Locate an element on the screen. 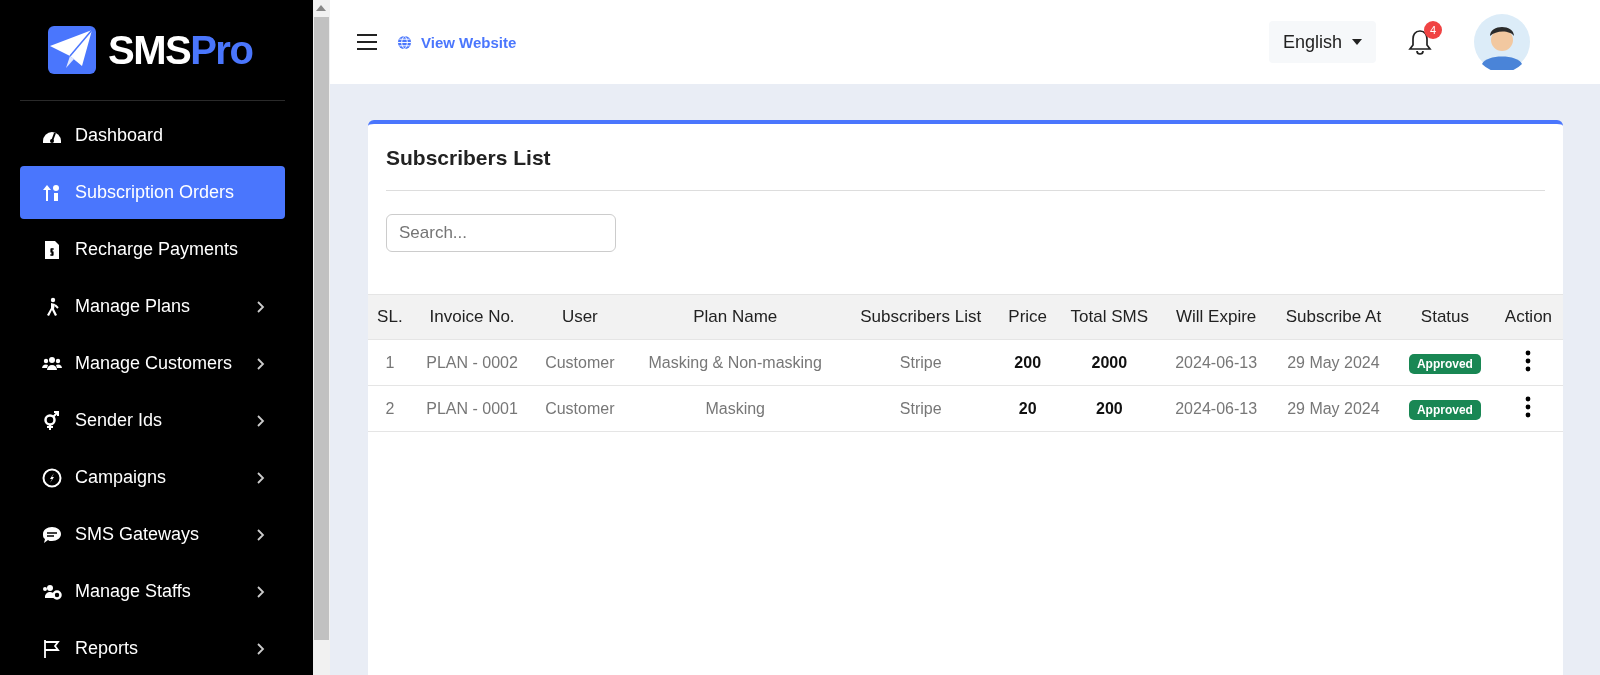 Image resolution: width=1600 pixels, height=675 pixels. column-header: Invoice No. is located at coordinates (472, 317).